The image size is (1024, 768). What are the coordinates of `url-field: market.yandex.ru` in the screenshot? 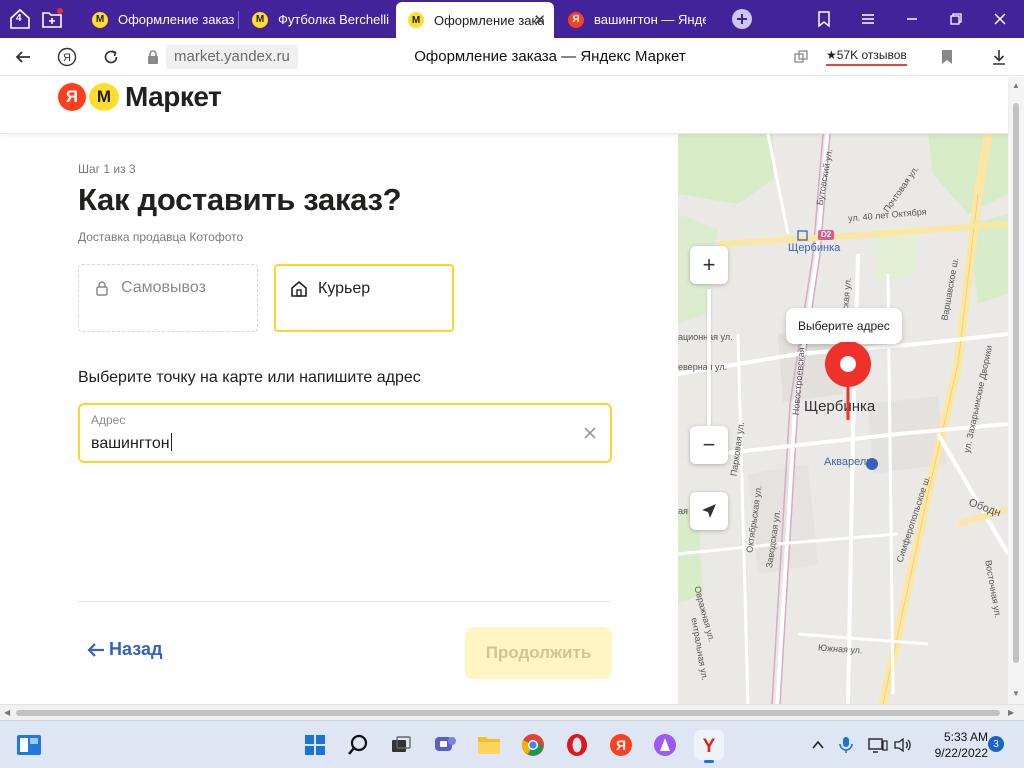 It's located at (232, 57).